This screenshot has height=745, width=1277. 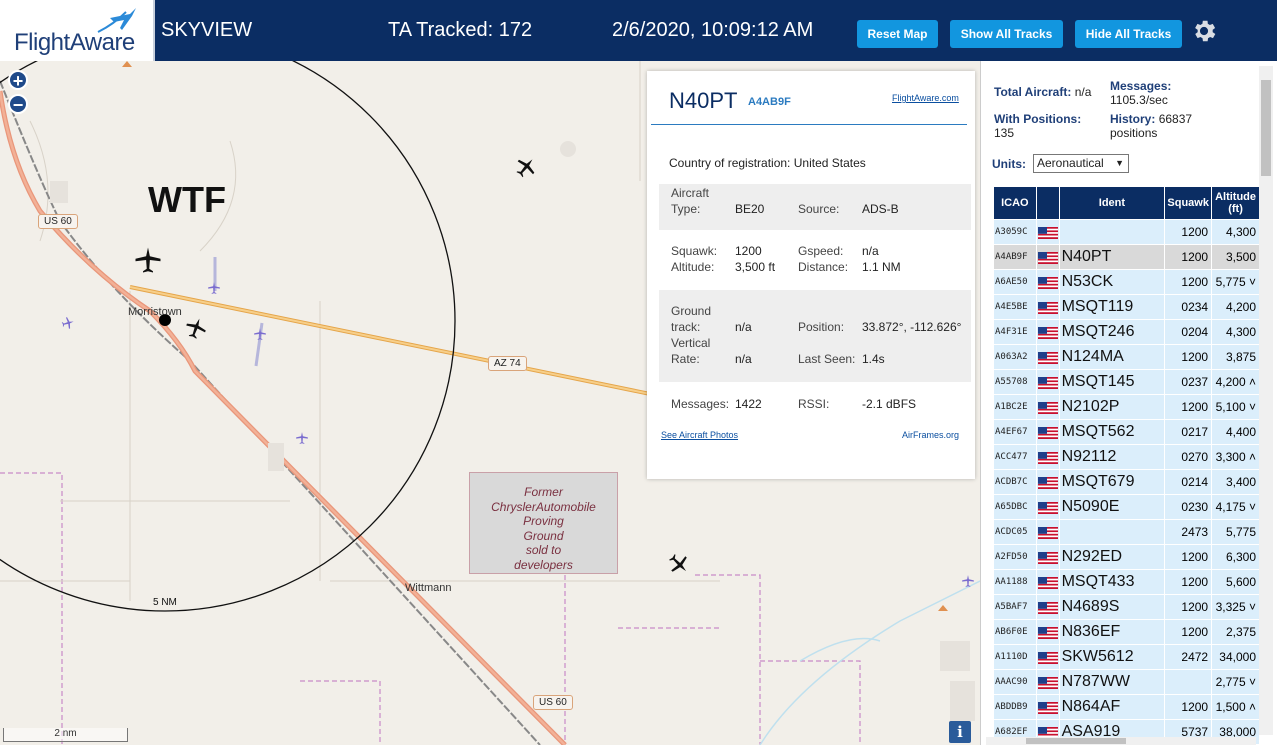 I want to click on table-row: A3059C 1200 4,300, so click(x=1126, y=232).